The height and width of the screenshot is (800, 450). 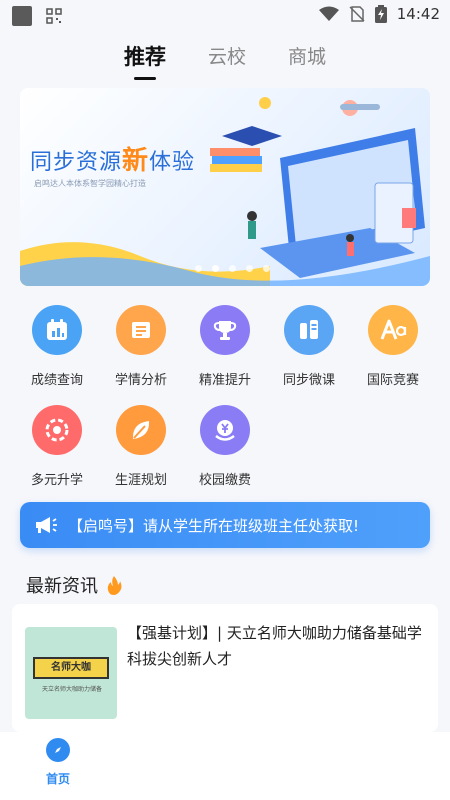 I want to click on news-thumbnail: 名师大咖 天立名师大咖助力储备, so click(x=71, y=673).